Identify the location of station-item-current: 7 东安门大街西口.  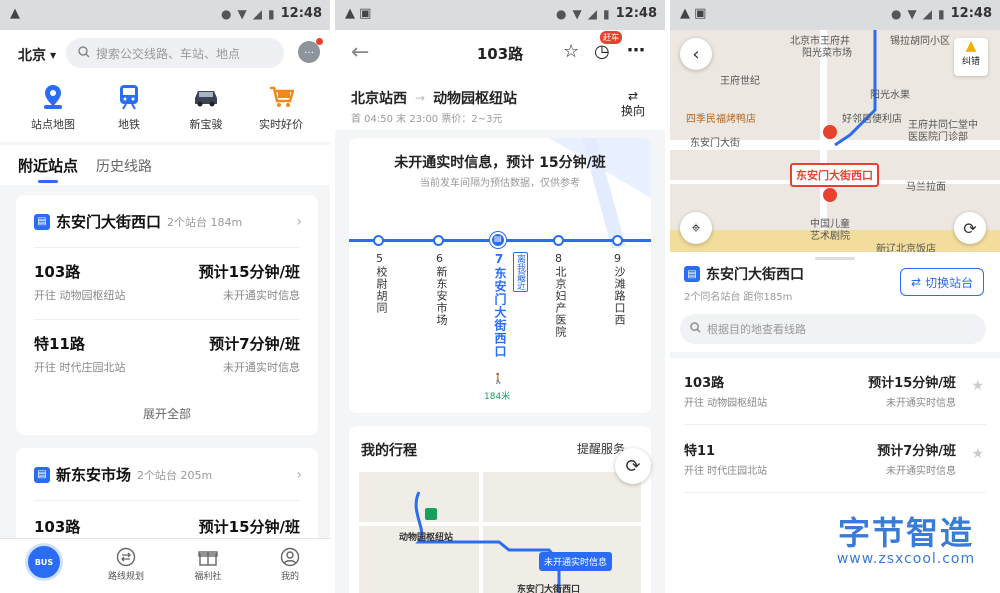
(499, 305).